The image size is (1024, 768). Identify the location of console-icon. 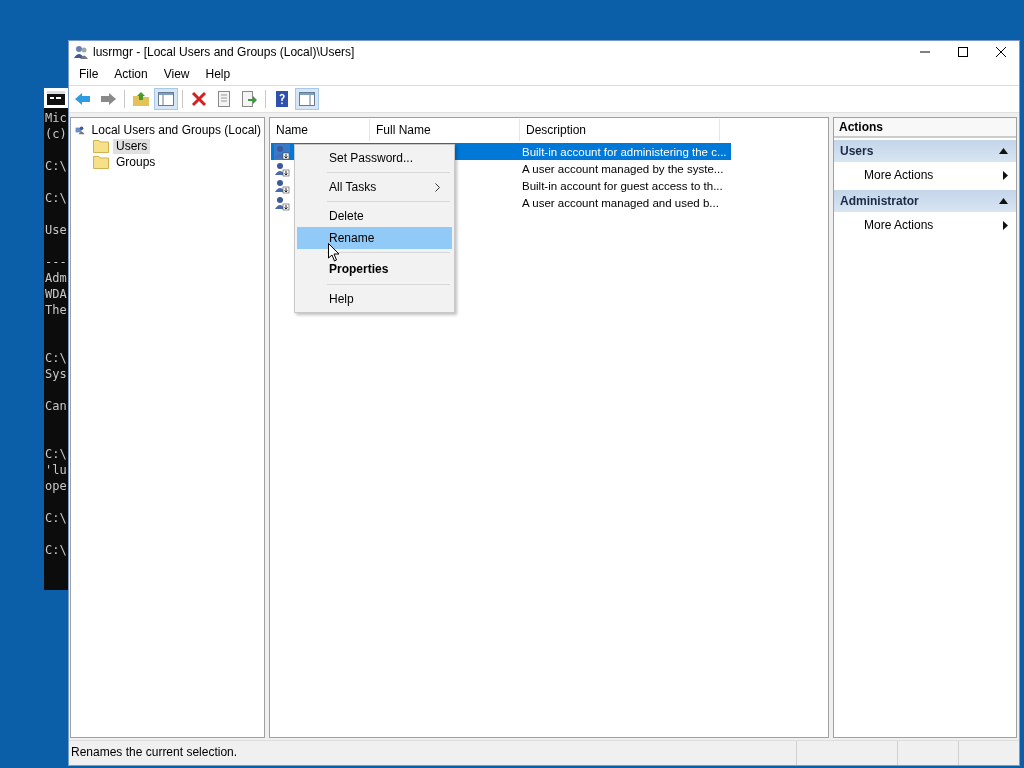
(56, 98).